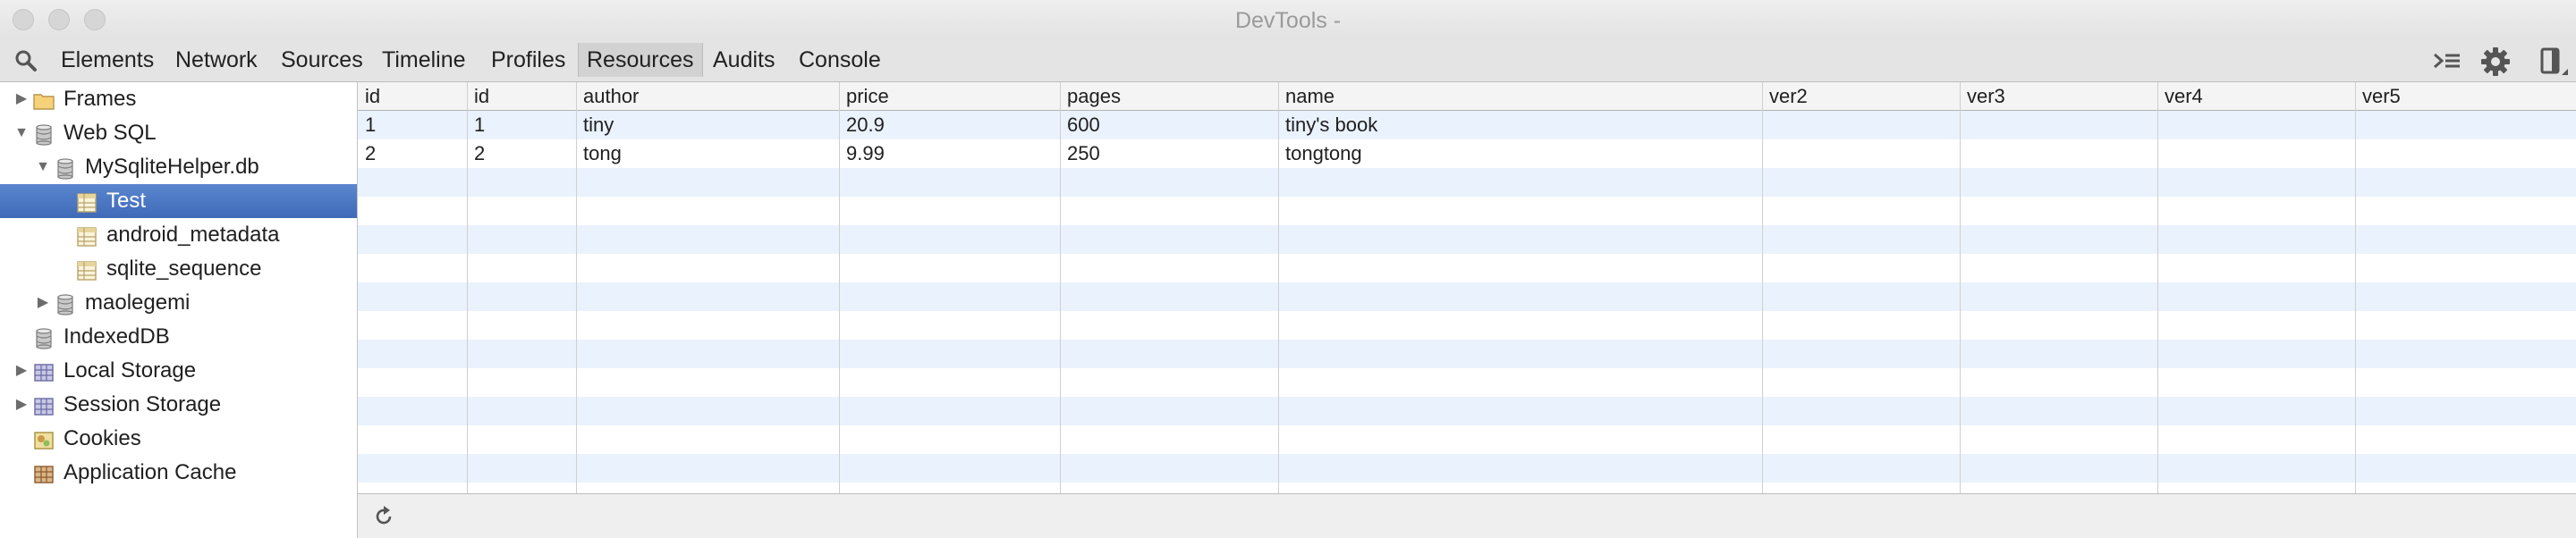  What do you see at coordinates (1986, 96) in the screenshot?
I see `column-header-ver3: ver3` at bounding box center [1986, 96].